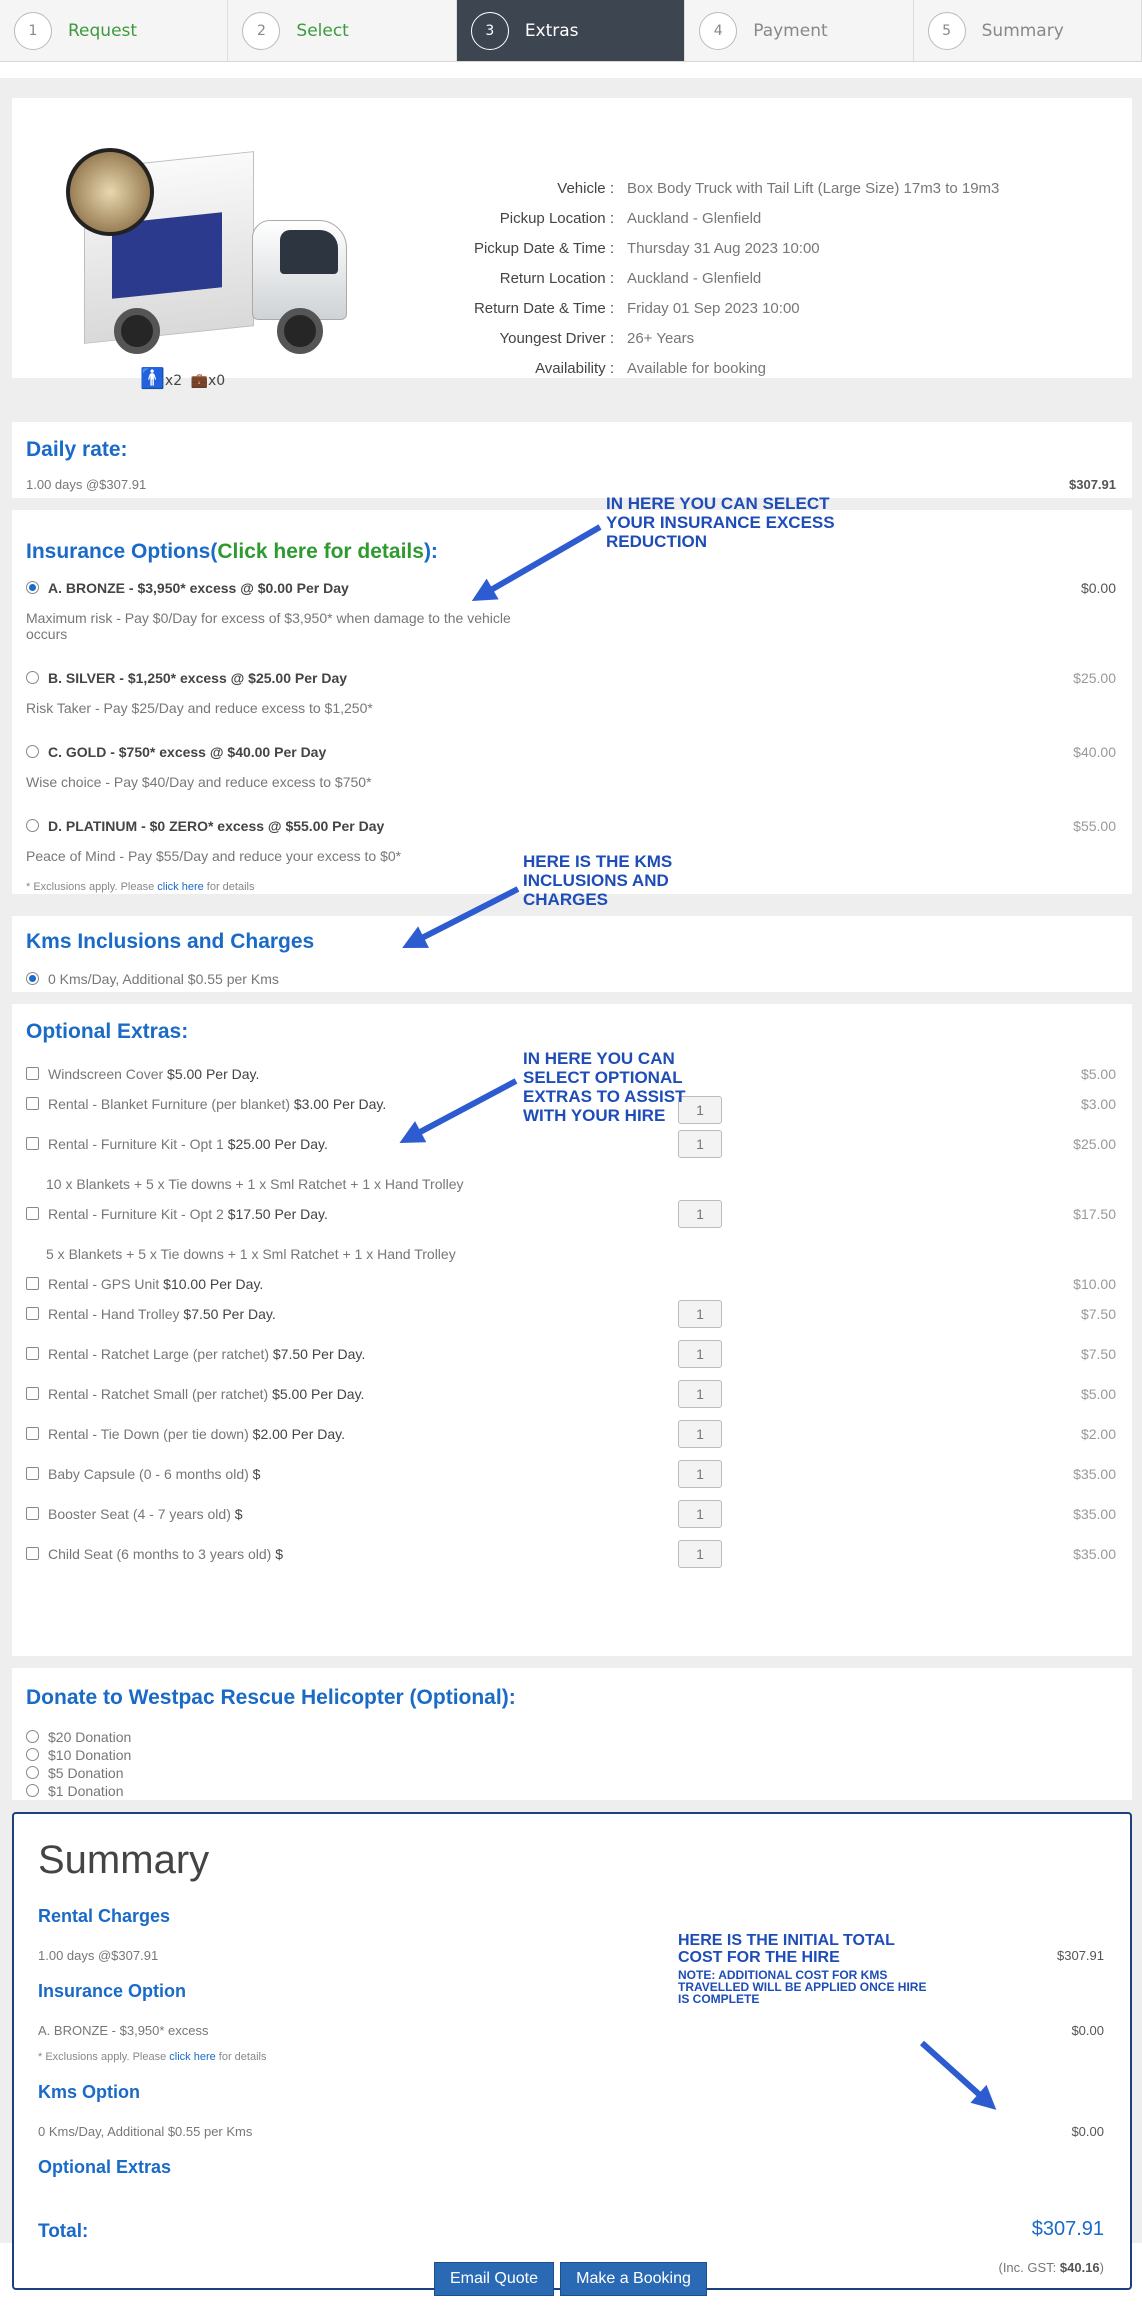 This screenshot has width=1142, height=2309. I want to click on email-quote-button: Email Quote, so click(494, 2279).